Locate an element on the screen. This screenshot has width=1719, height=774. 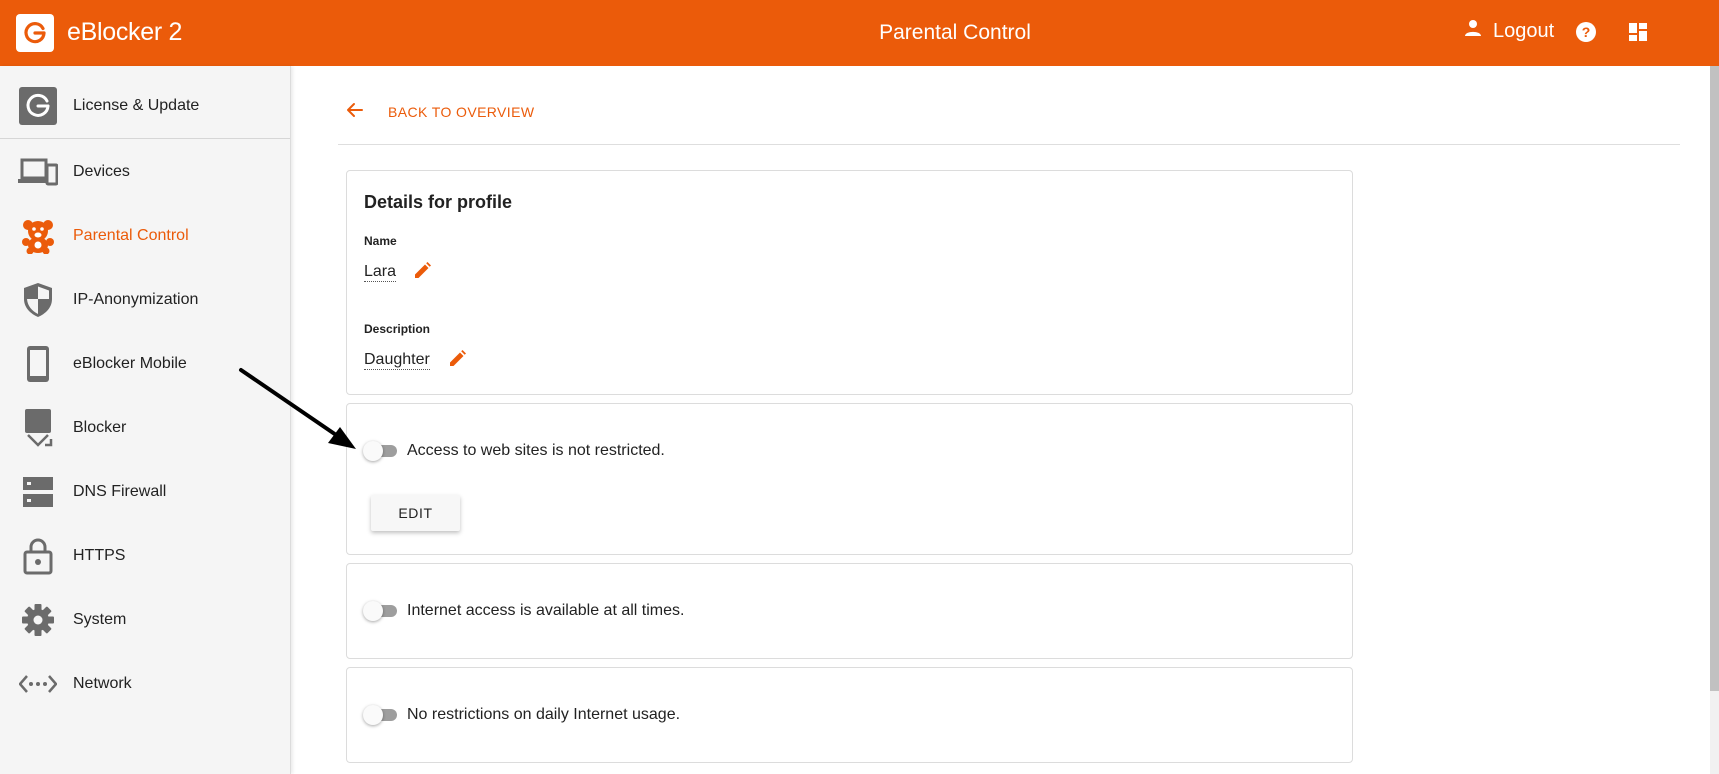
network-icon is located at coordinates (38, 684).